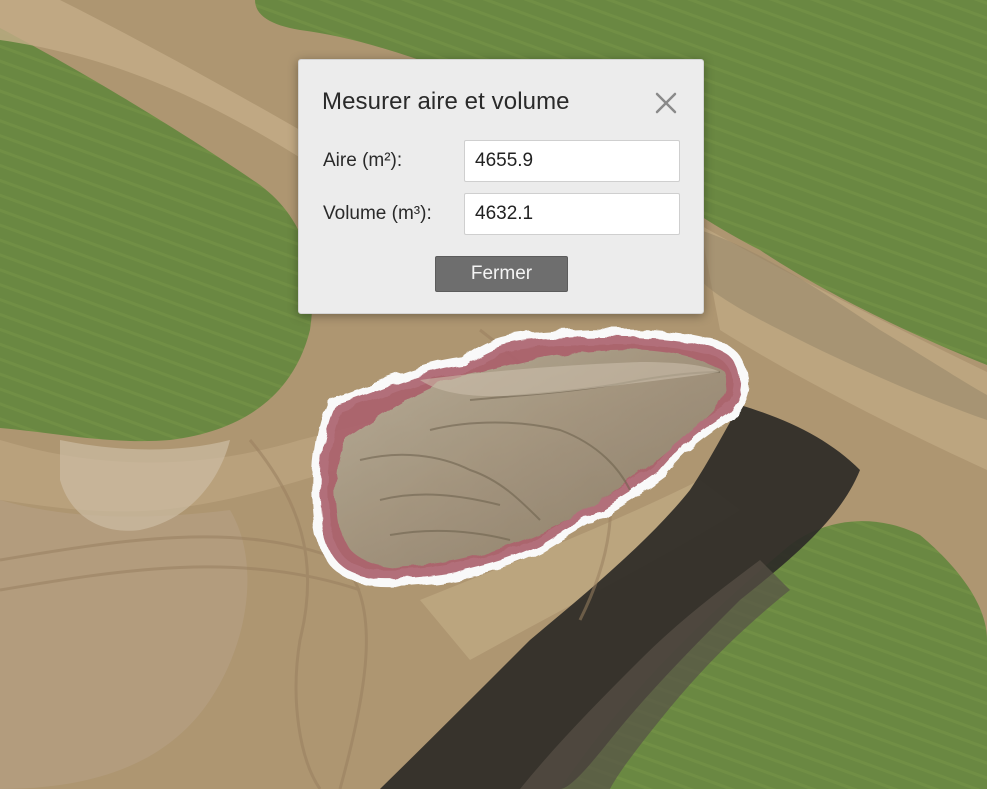 This screenshot has width=987, height=789. Describe the element at coordinates (666, 103) in the screenshot. I see `close-icon` at that location.